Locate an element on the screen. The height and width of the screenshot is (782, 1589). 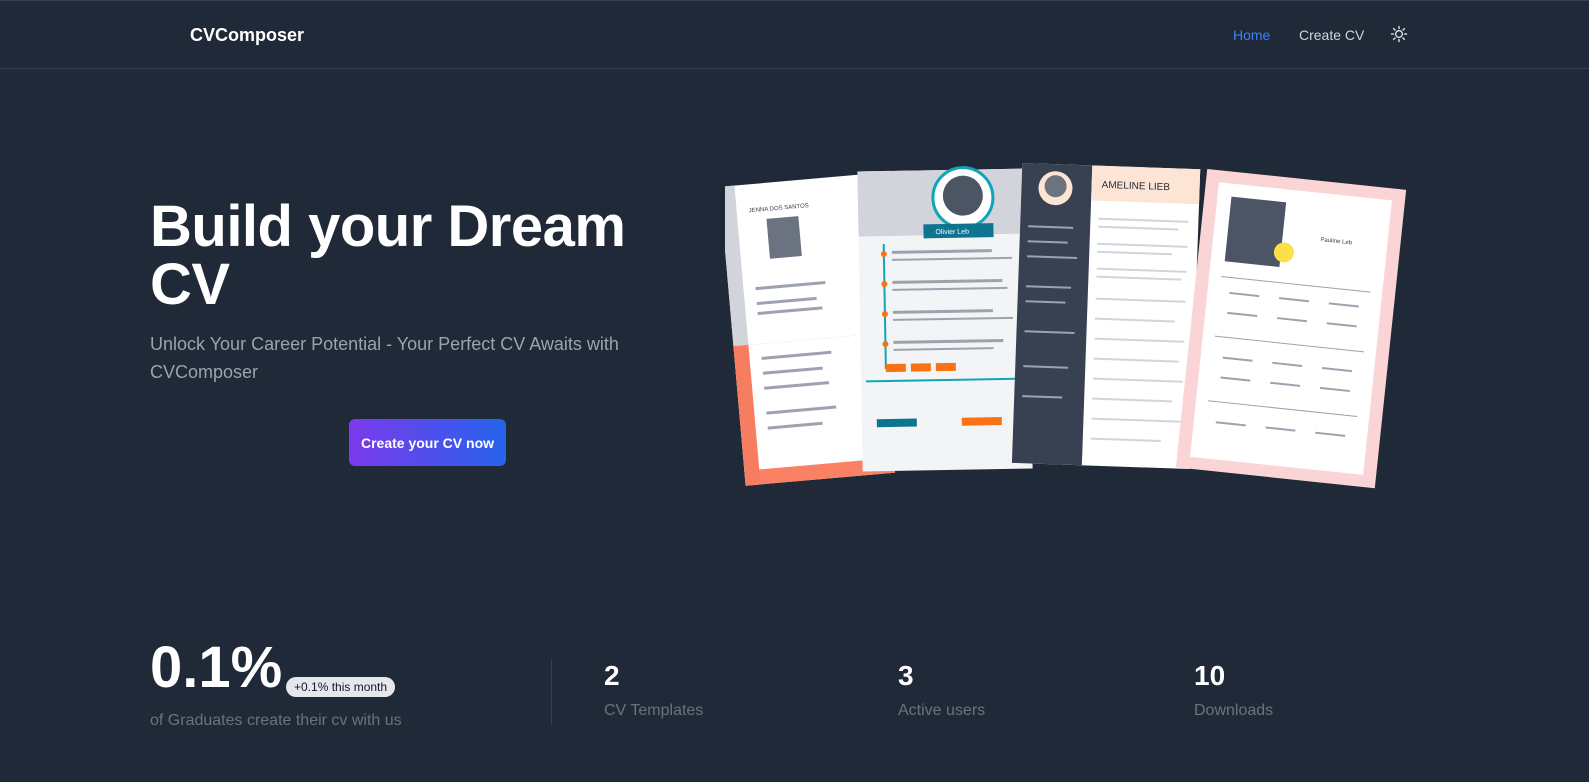
active-users-stat-value: 3 is located at coordinates (906, 675).